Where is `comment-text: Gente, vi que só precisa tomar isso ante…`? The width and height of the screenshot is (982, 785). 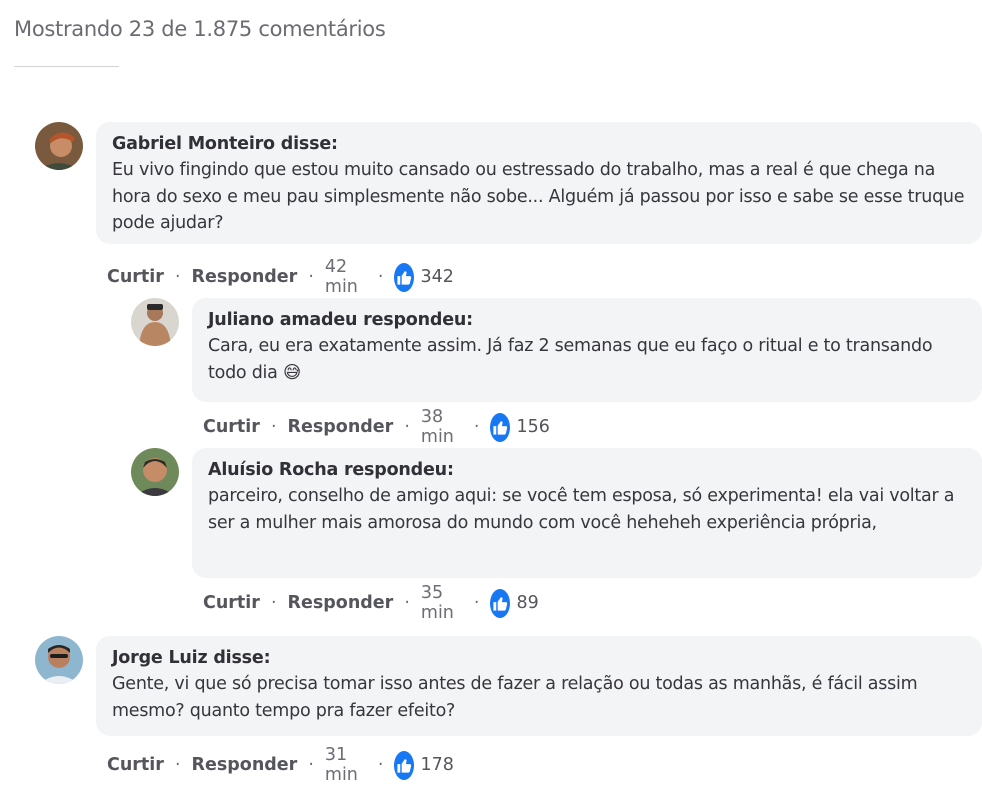 comment-text: Gente, vi que só precisa tomar isso ante… is located at coordinates (515, 697).